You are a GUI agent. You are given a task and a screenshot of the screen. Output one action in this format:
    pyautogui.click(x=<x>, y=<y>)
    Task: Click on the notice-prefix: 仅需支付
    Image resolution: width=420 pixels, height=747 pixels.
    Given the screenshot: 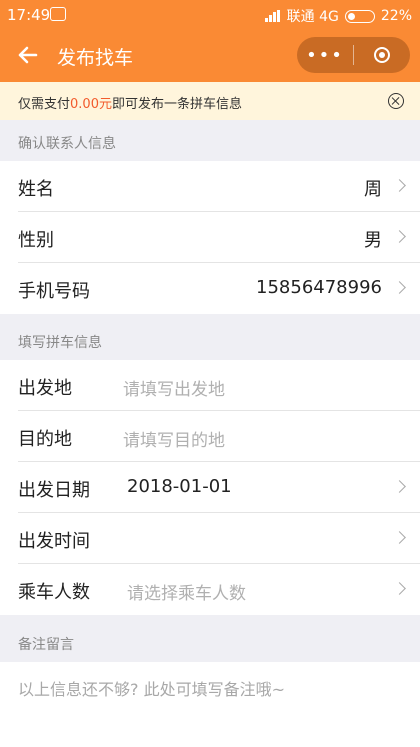 What is the action you would take?
    pyautogui.click(x=44, y=104)
    